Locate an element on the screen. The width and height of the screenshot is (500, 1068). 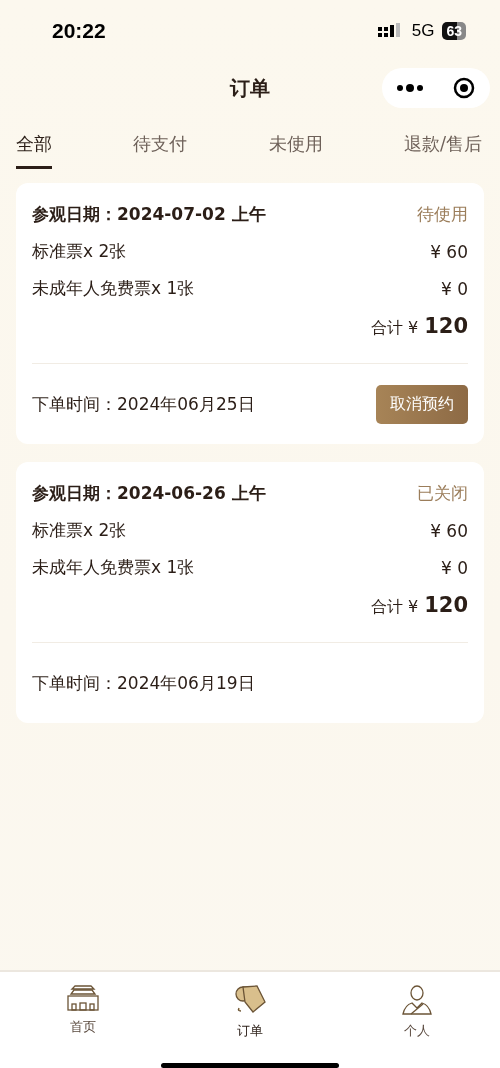
order-status: 待使用 is located at coordinates (442, 214).